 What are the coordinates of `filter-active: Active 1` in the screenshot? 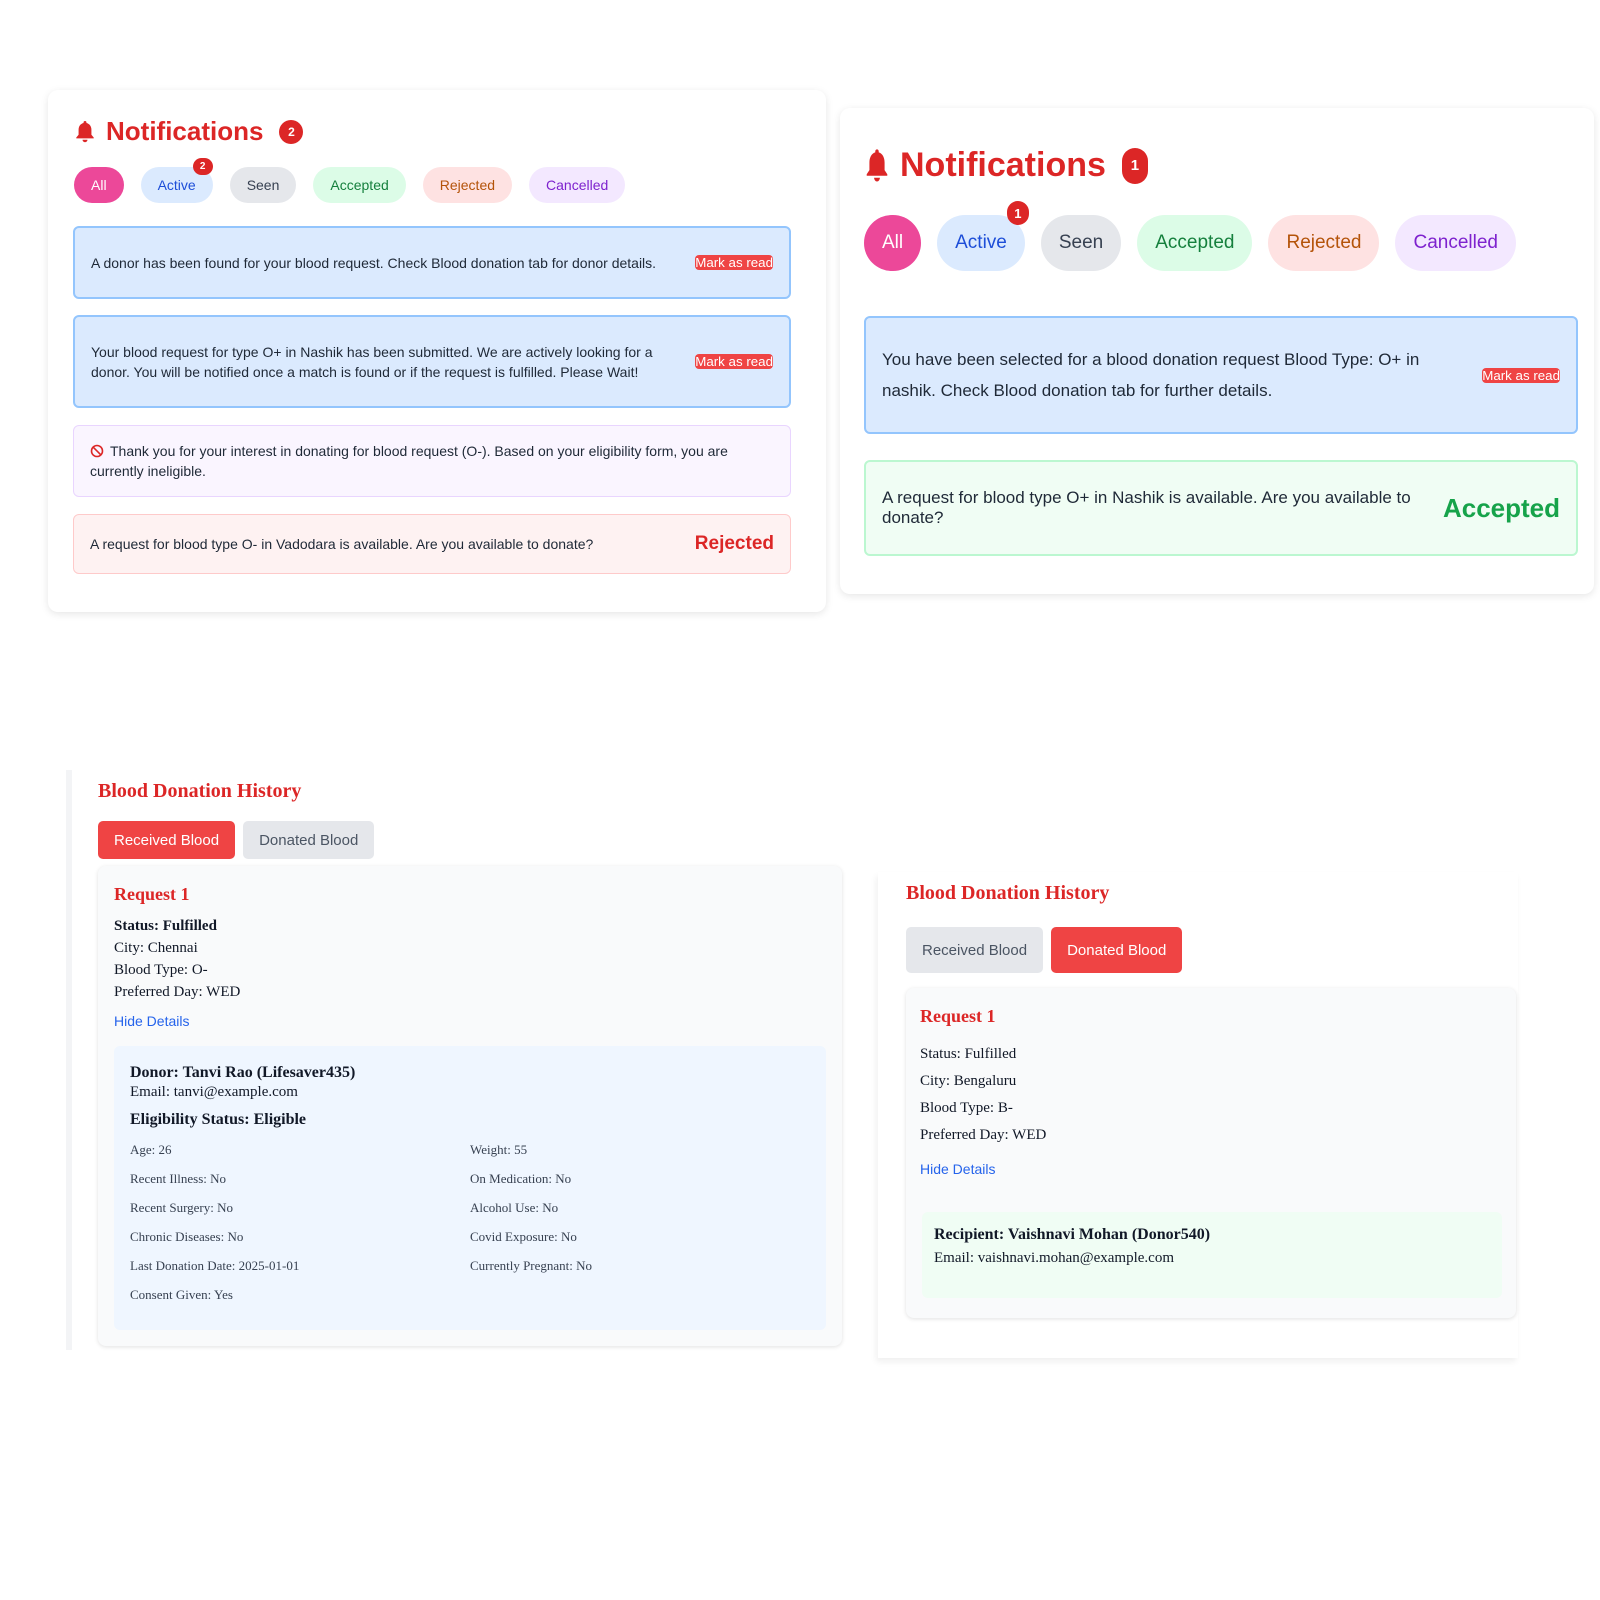 It's located at (983, 236).